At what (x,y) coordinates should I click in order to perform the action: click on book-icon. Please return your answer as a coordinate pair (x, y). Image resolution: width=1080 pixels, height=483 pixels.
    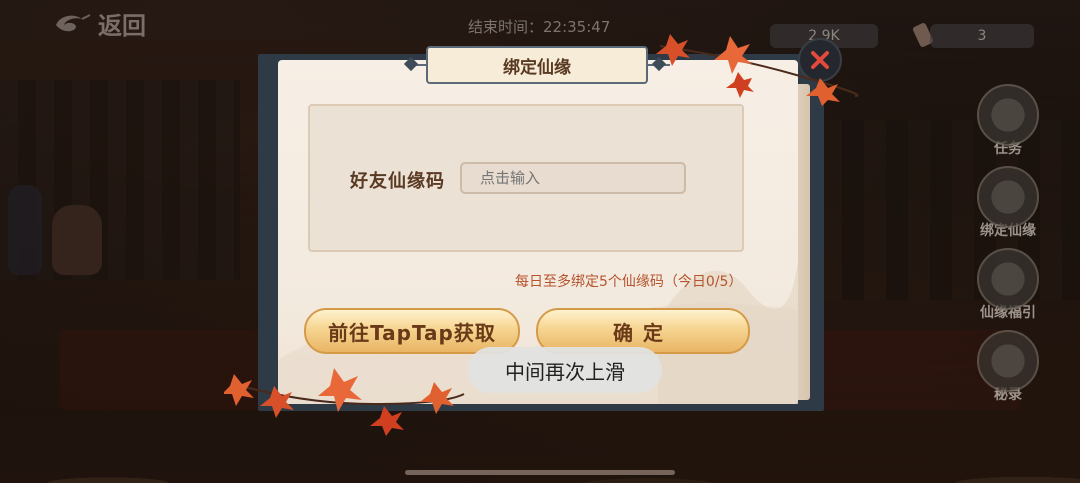
    Looking at the image, I should click on (1008, 361).